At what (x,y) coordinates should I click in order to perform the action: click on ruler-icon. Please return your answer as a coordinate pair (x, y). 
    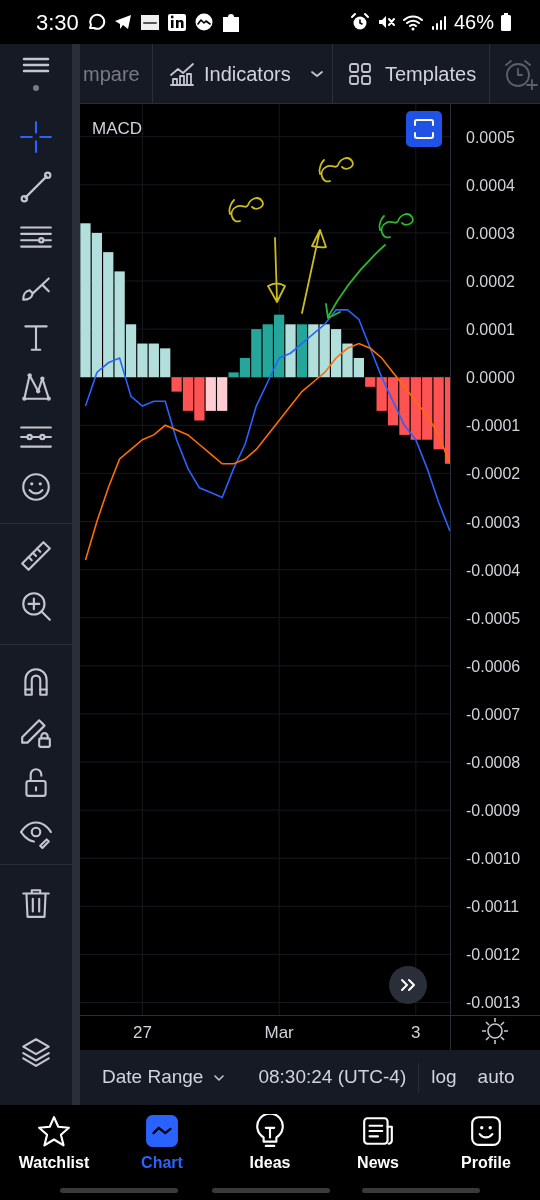
    Looking at the image, I should click on (36, 556).